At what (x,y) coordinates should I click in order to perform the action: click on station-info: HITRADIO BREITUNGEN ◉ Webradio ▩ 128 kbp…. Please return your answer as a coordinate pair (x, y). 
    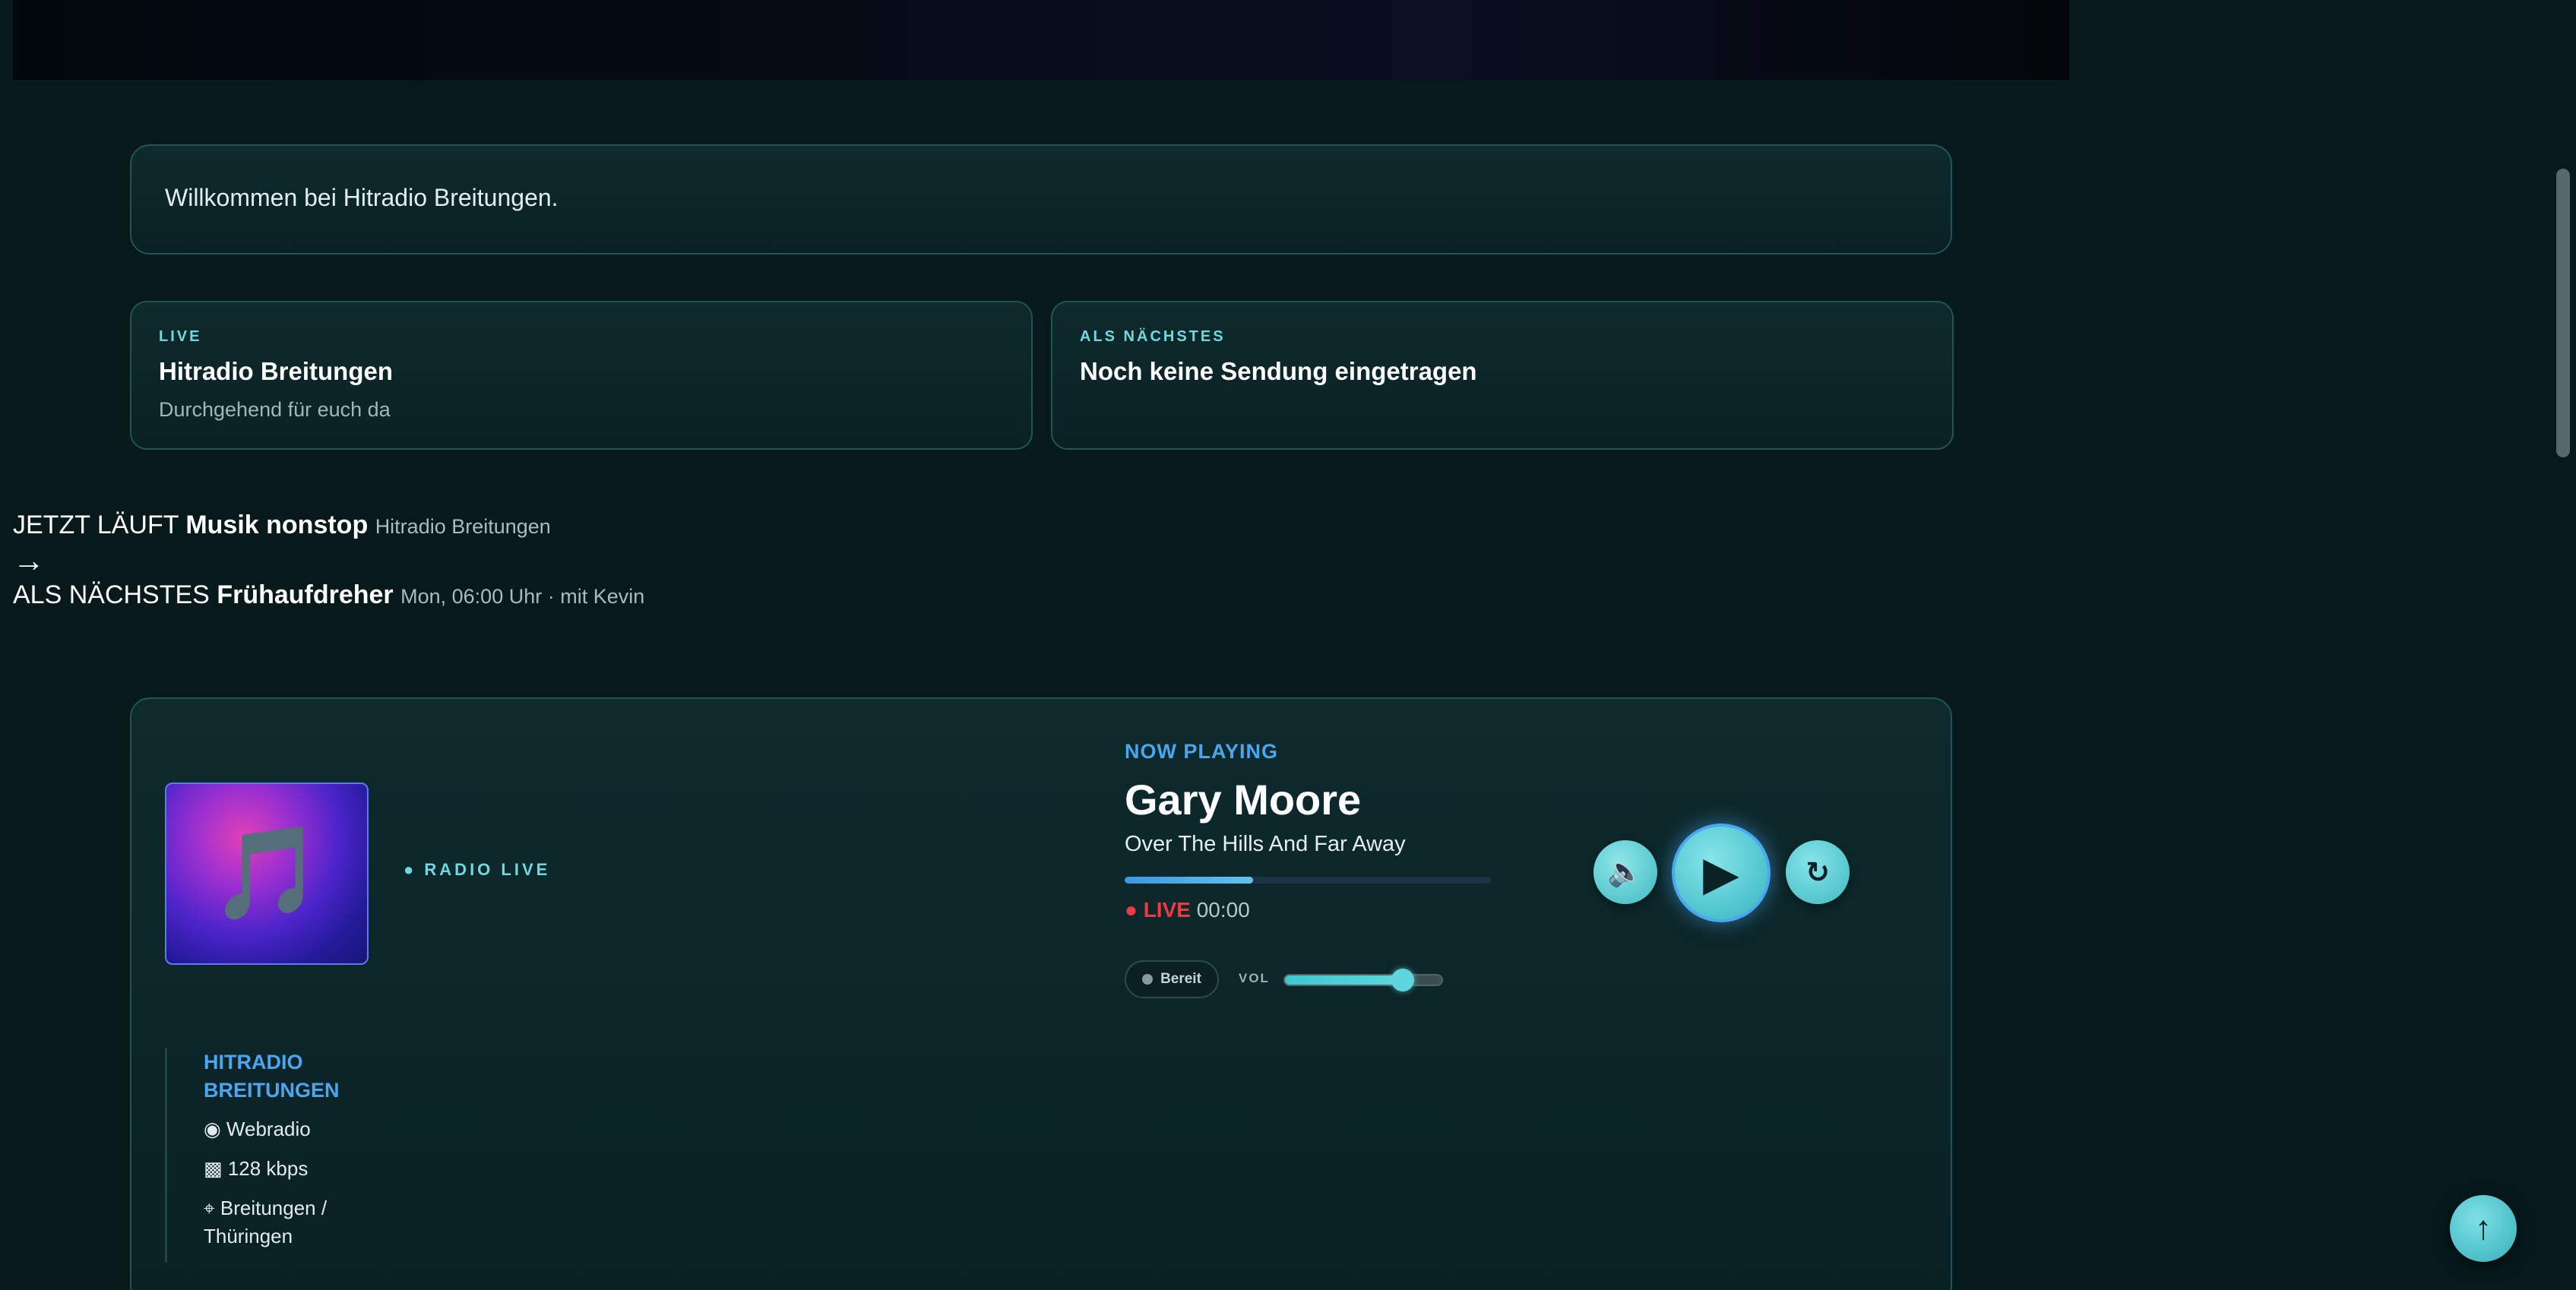
    Looking at the image, I should click on (263, 1155).